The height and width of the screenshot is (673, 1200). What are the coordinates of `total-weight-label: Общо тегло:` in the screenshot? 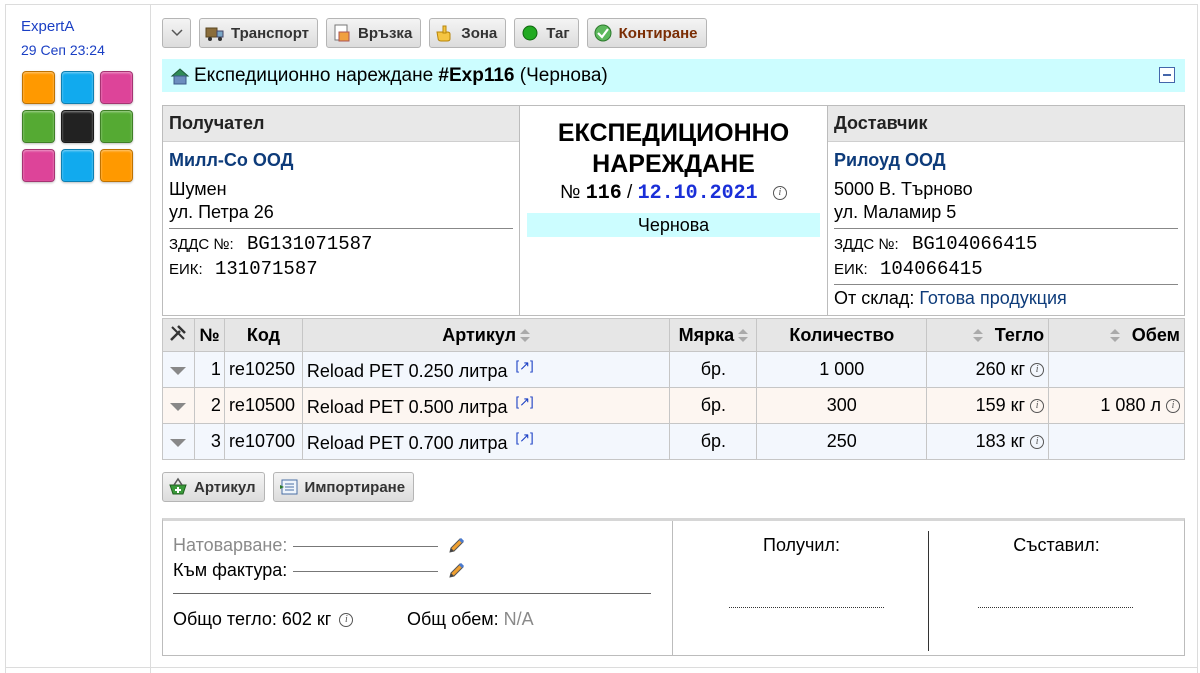 It's located at (225, 619).